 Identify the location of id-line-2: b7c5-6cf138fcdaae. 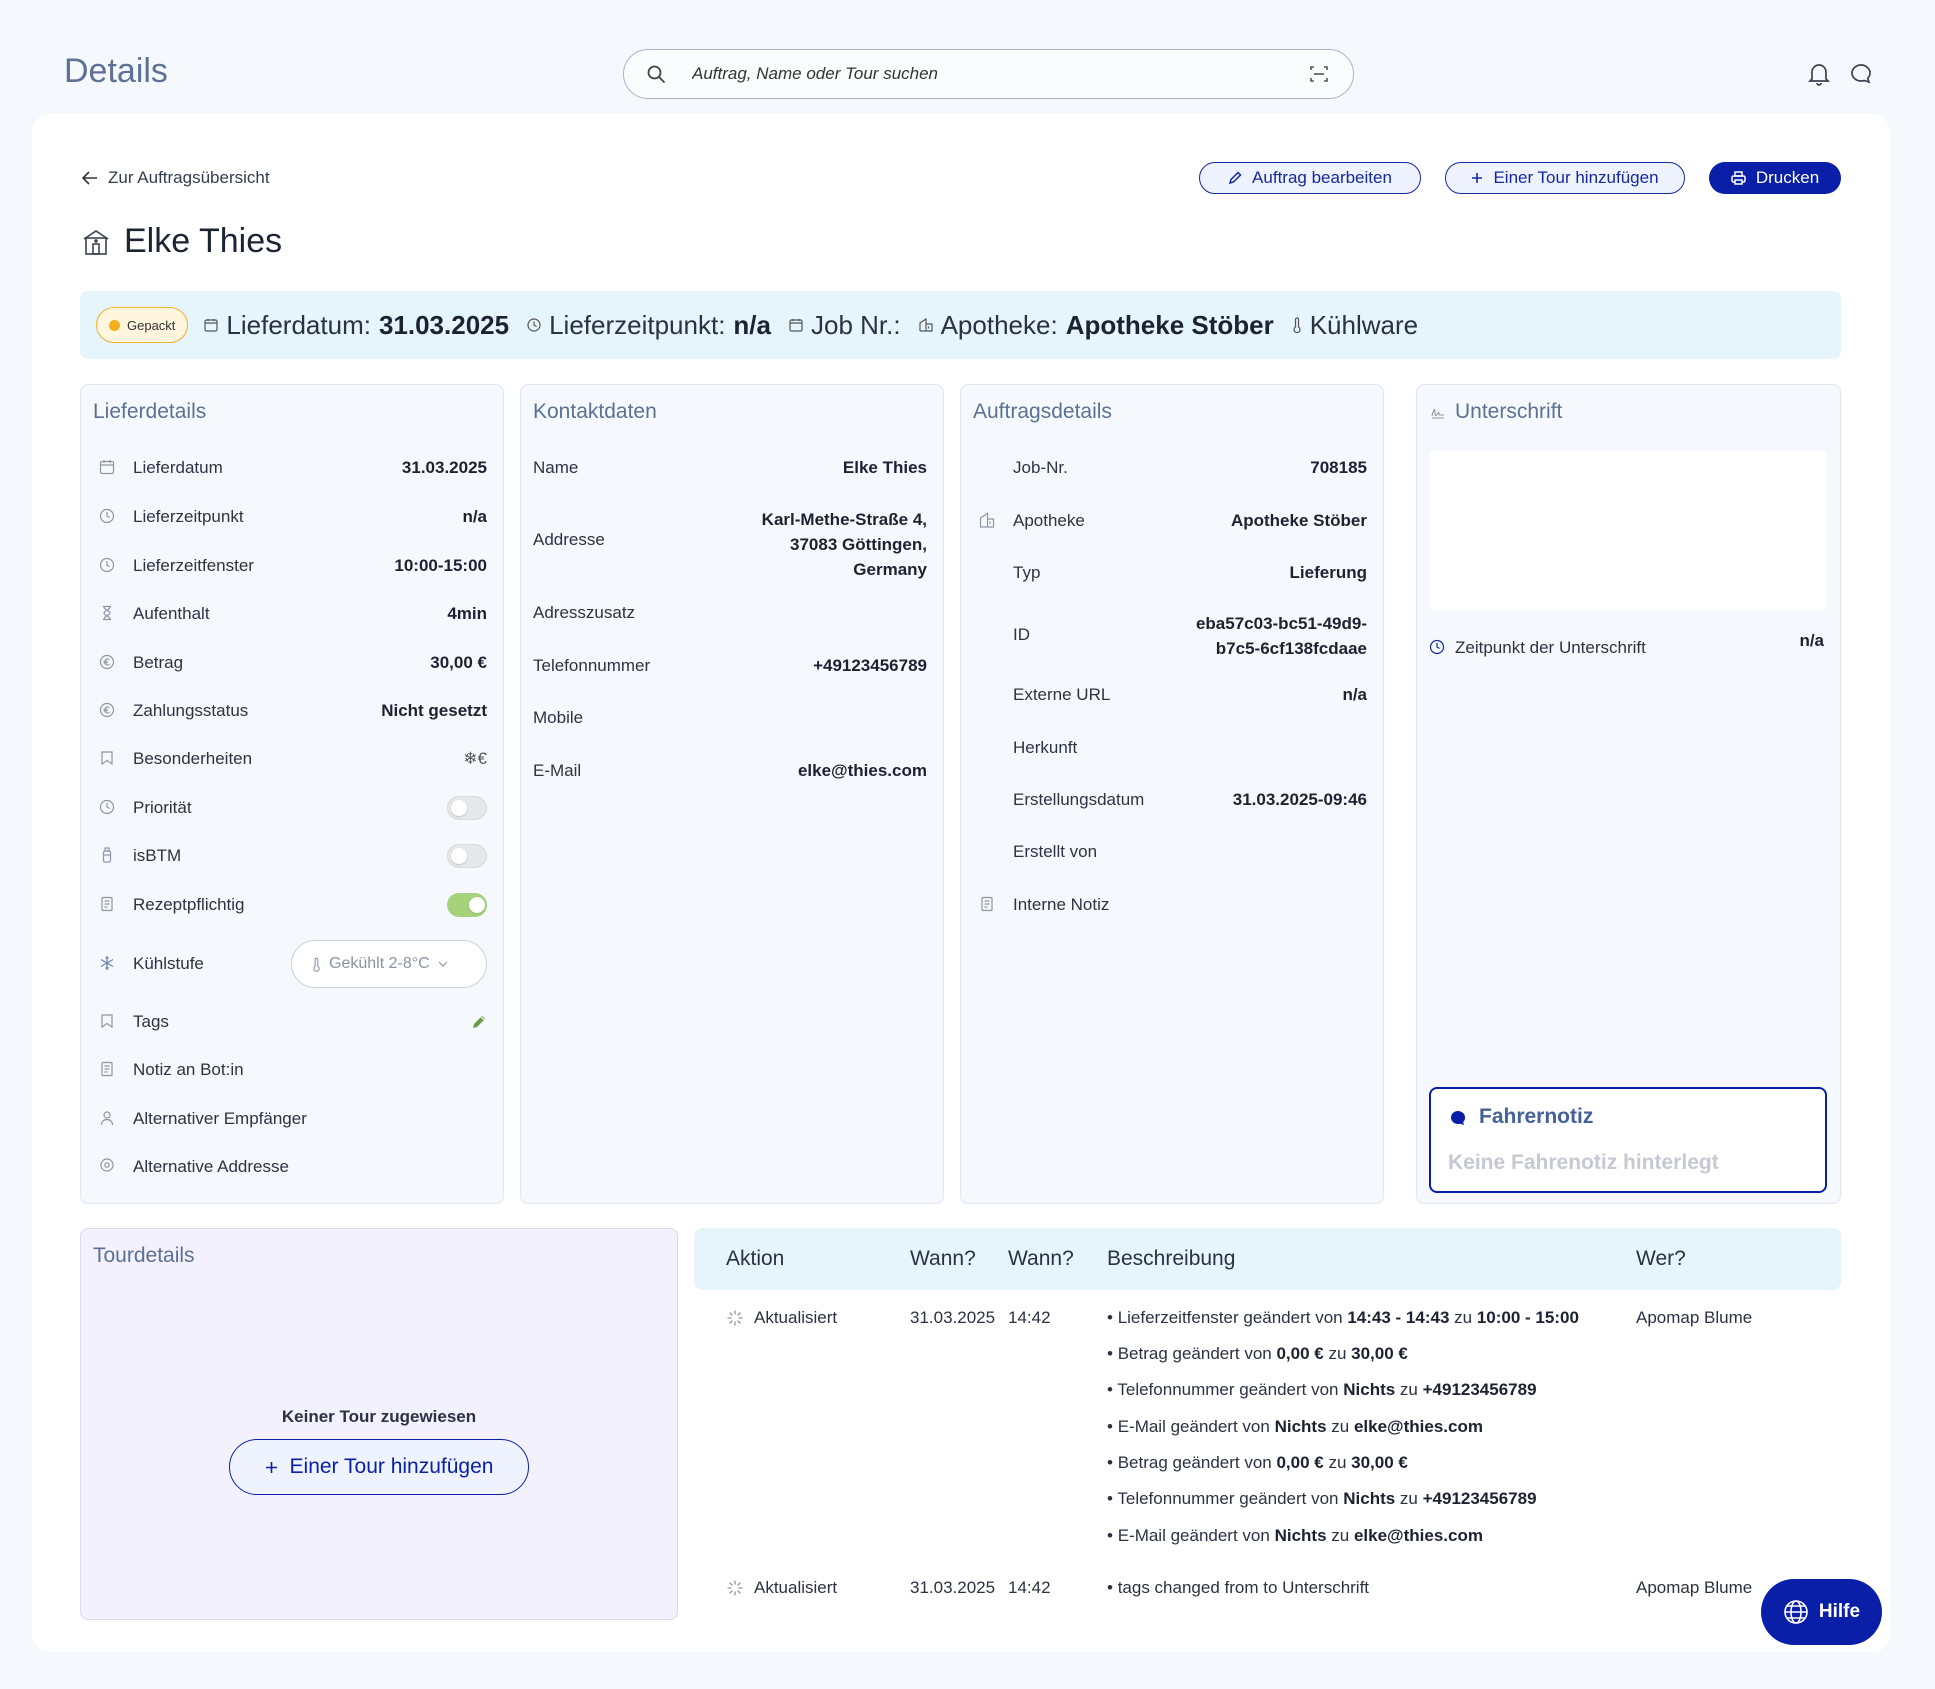
(1291, 648).